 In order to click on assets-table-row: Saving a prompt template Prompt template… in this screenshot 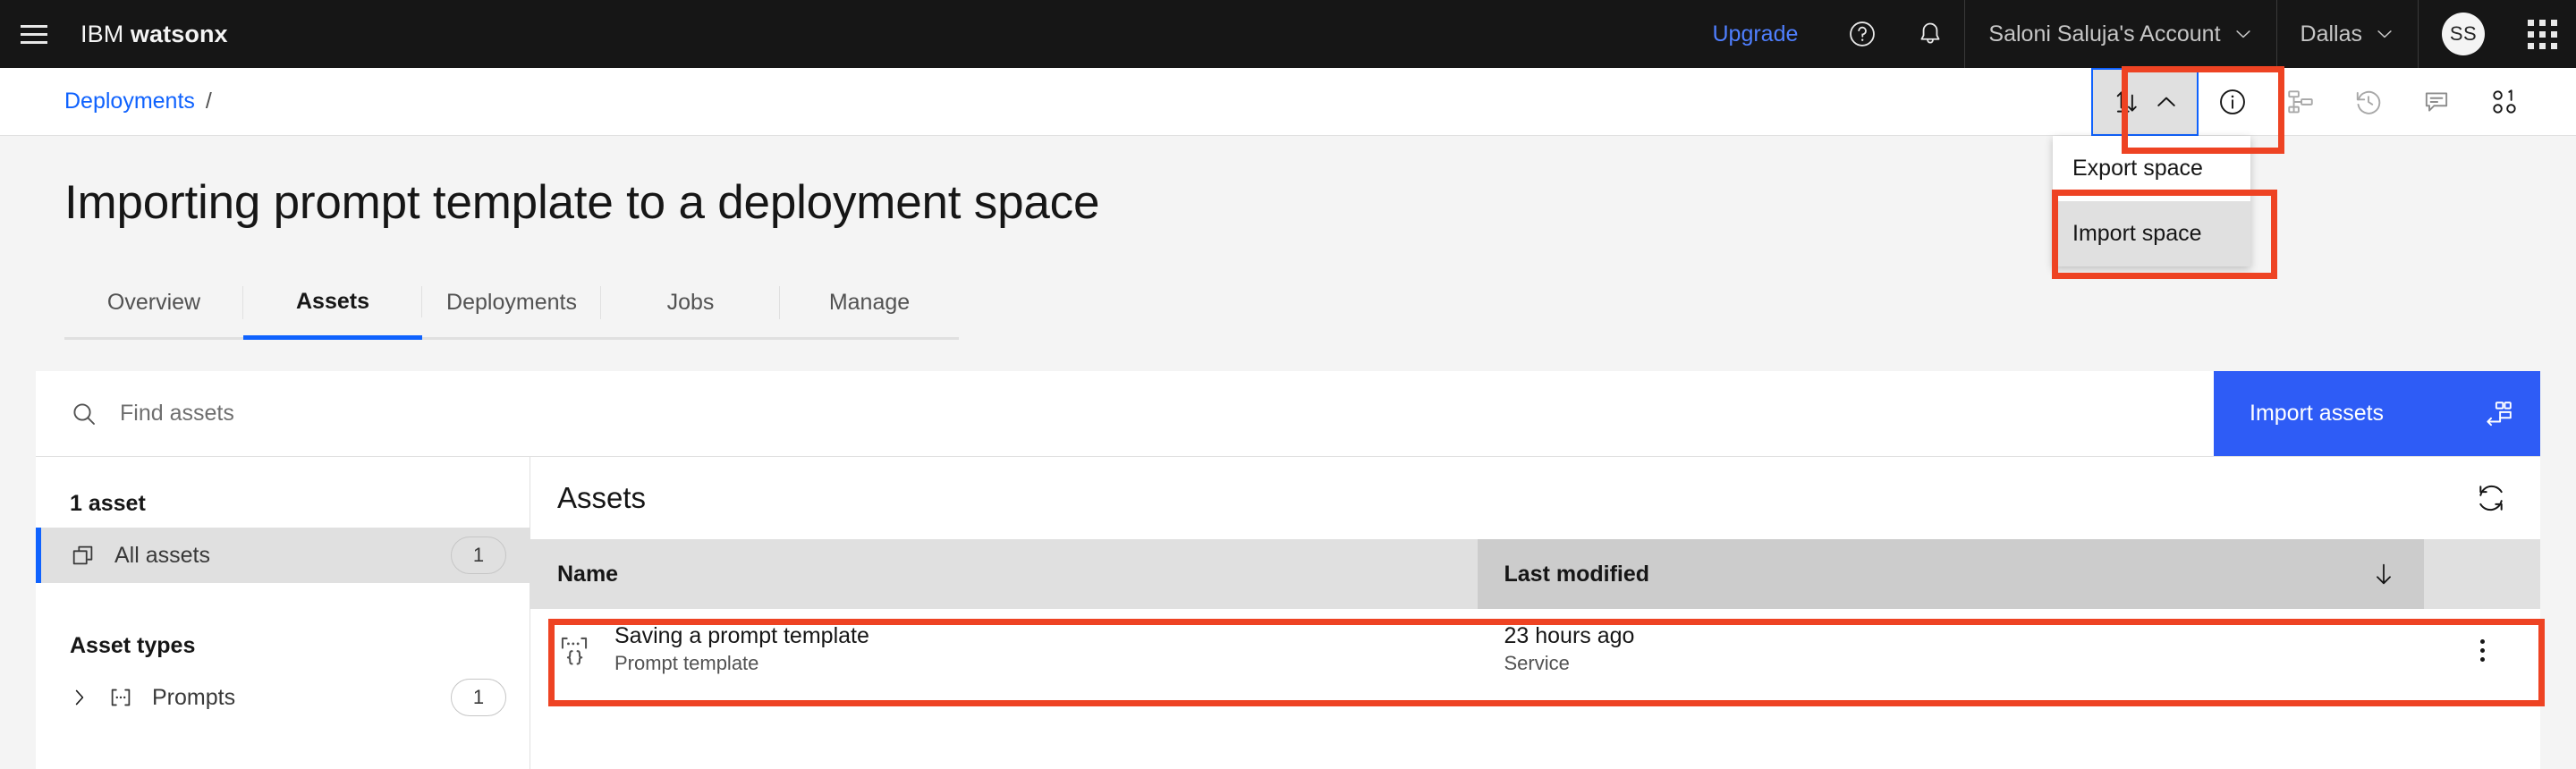, I will do `click(1535, 650)`.